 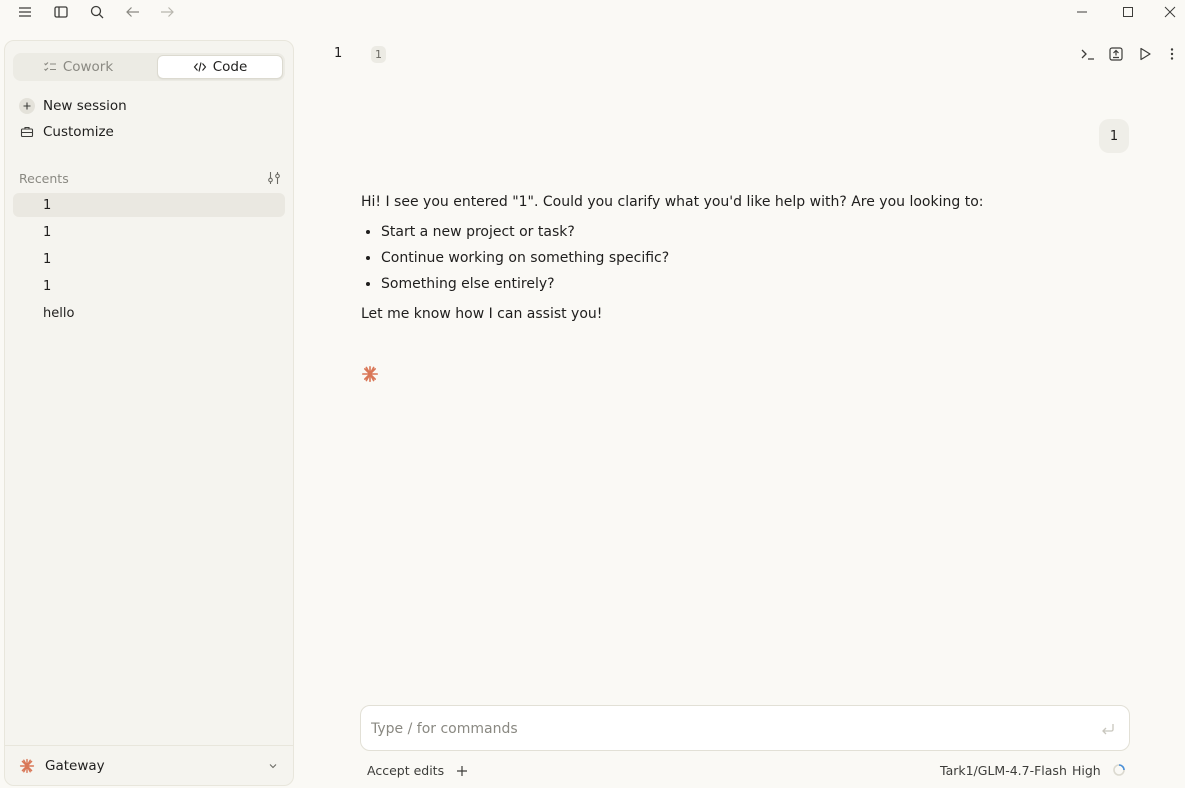 What do you see at coordinates (167, 12) in the screenshot?
I see `arrow-right-icon` at bounding box center [167, 12].